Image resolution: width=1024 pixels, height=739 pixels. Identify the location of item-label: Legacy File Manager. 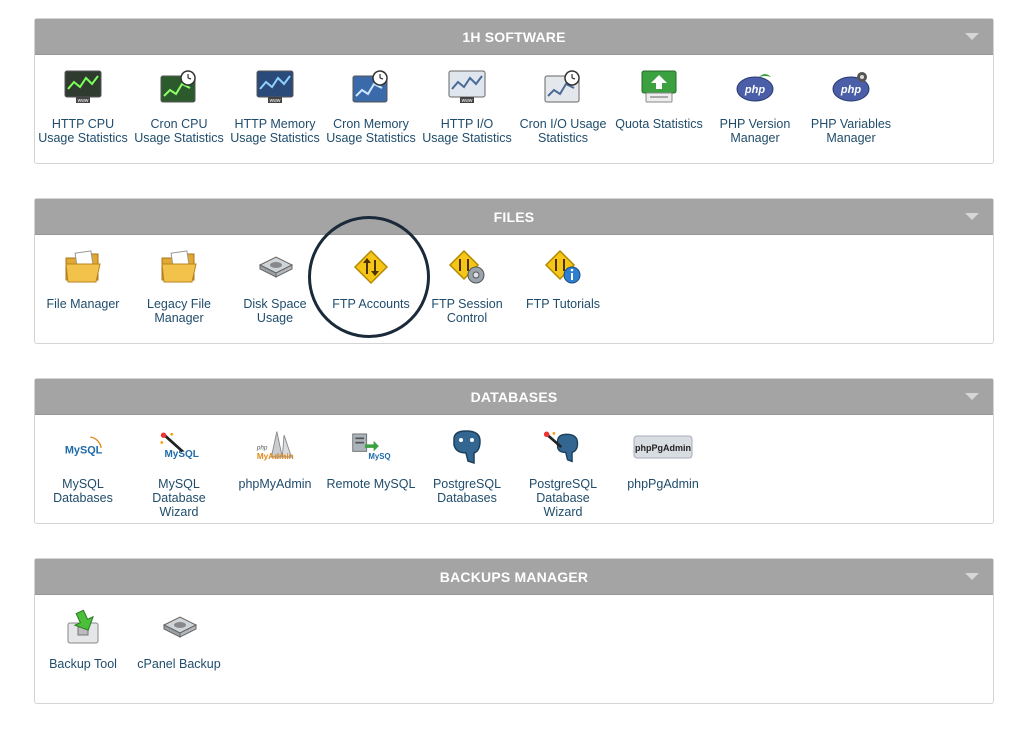
(179, 311).